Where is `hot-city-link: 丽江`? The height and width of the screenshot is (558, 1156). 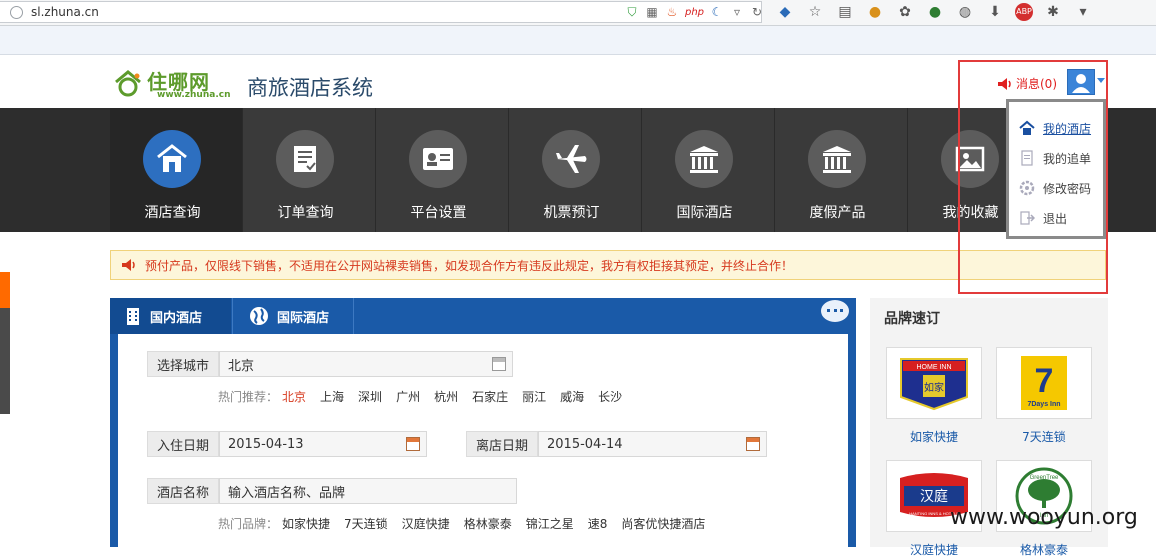
hot-city-link: 丽江 is located at coordinates (534, 396).